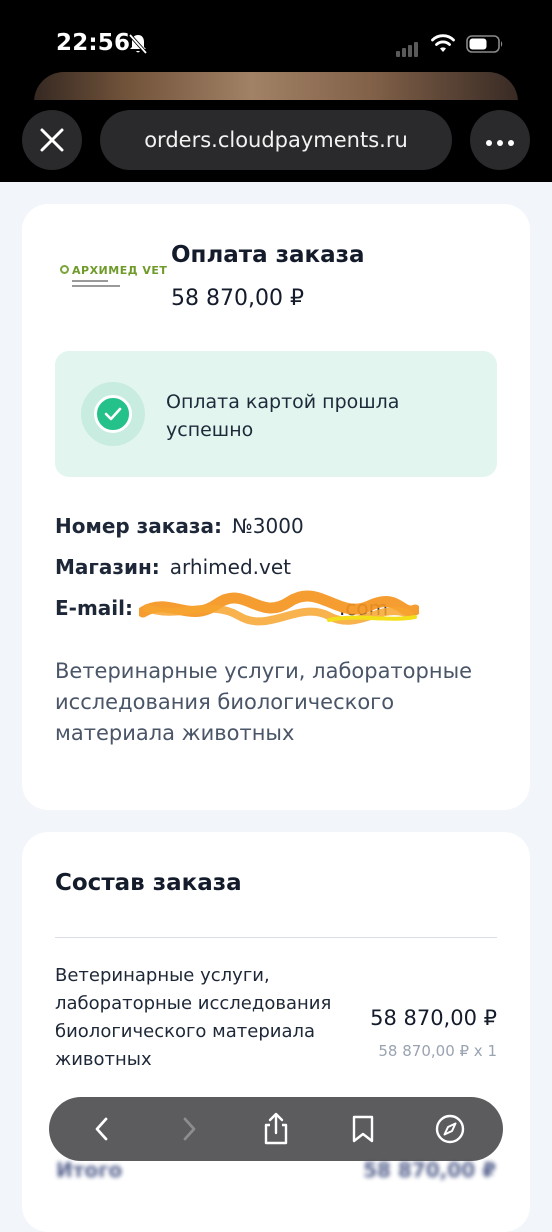 Image resolution: width=552 pixels, height=1232 pixels. I want to click on payment-amount: 58 870,00 ₽, so click(237, 298).